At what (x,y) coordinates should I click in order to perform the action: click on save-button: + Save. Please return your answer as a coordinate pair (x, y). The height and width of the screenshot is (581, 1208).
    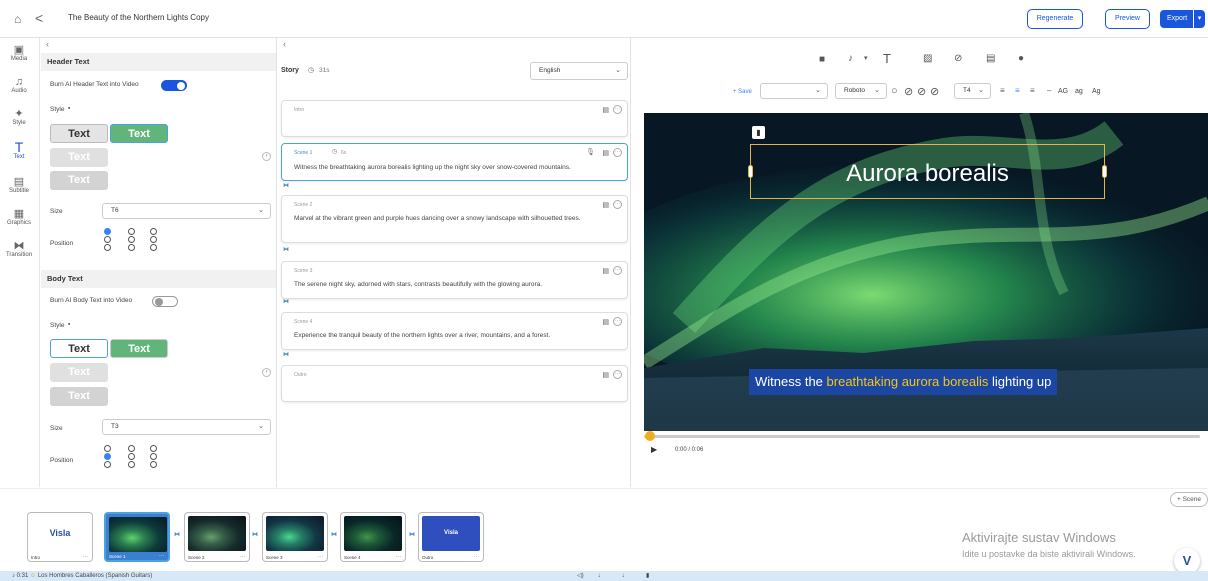
    Looking at the image, I should click on (742, 92).